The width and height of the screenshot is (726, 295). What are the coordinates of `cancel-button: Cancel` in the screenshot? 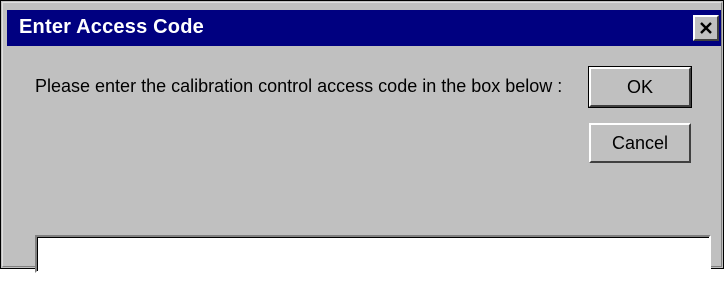 It's located at (640, 143).